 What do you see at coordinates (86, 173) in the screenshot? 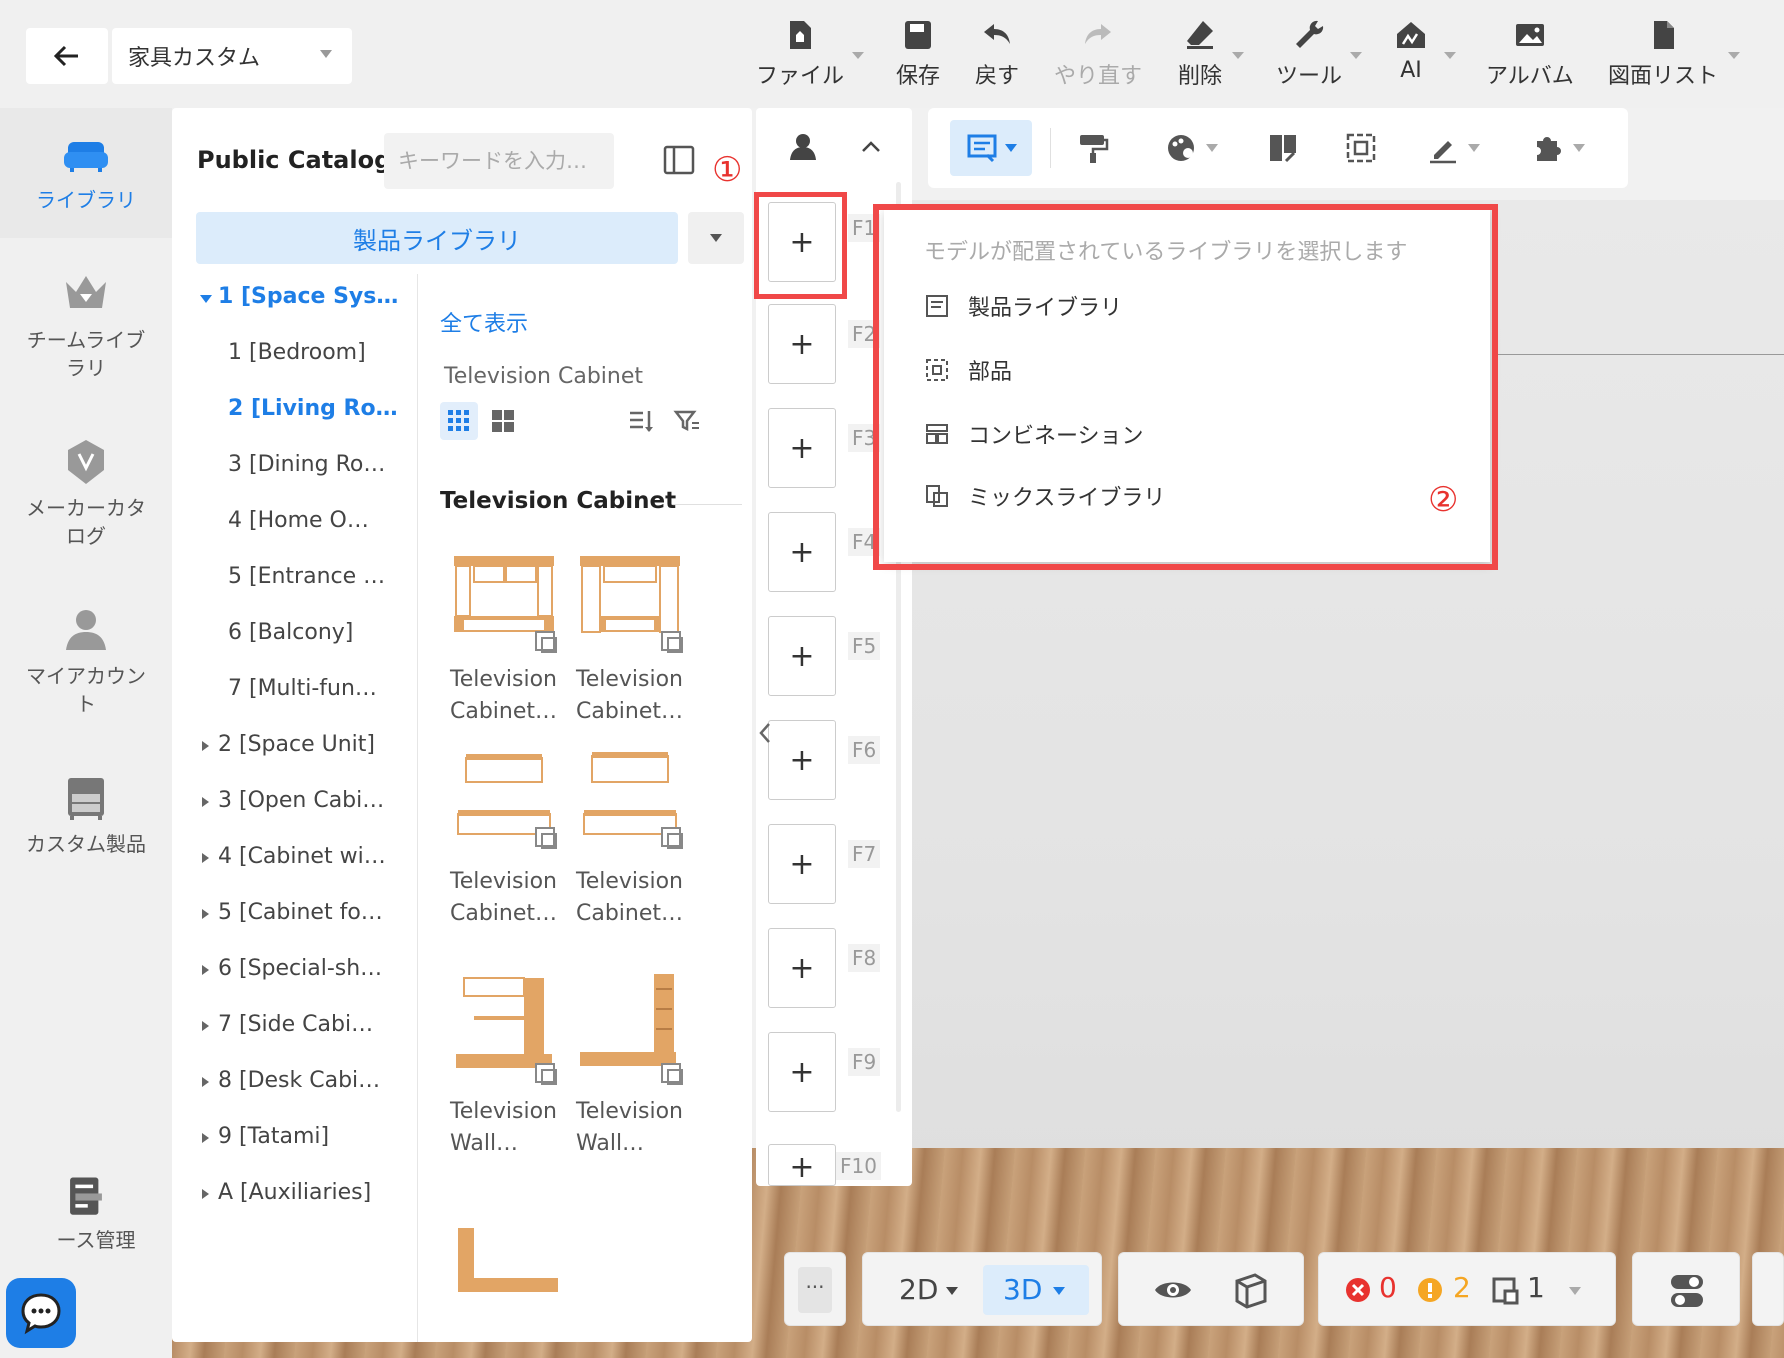
I see `nav-library: ライブラリ` at bounding box center [86, 173].